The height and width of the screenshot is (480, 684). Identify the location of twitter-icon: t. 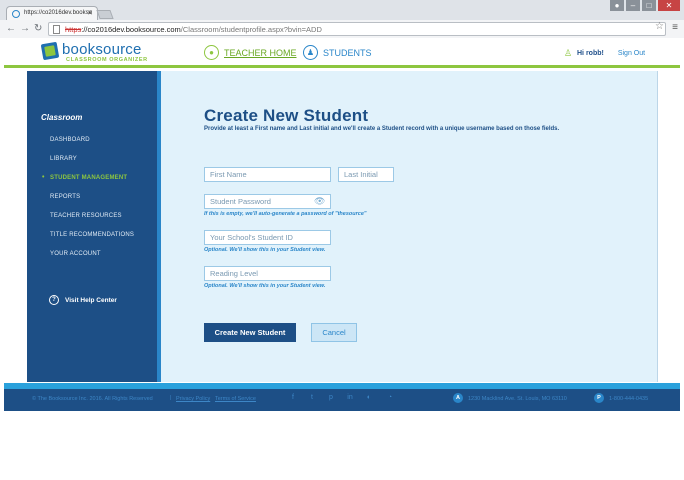
(312, 398).